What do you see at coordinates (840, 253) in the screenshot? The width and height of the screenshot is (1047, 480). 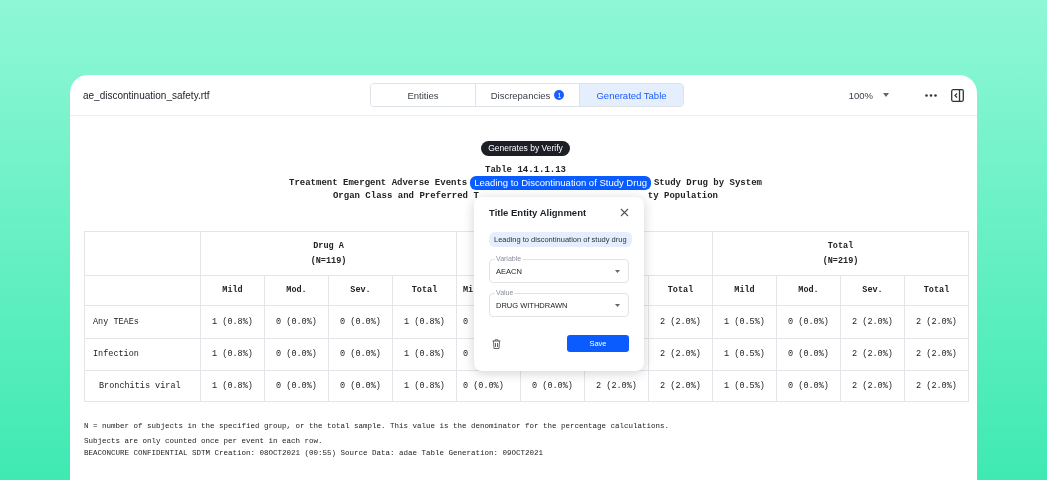 I see `group-header: Total (N=219)` at bounding box center [840, 253].